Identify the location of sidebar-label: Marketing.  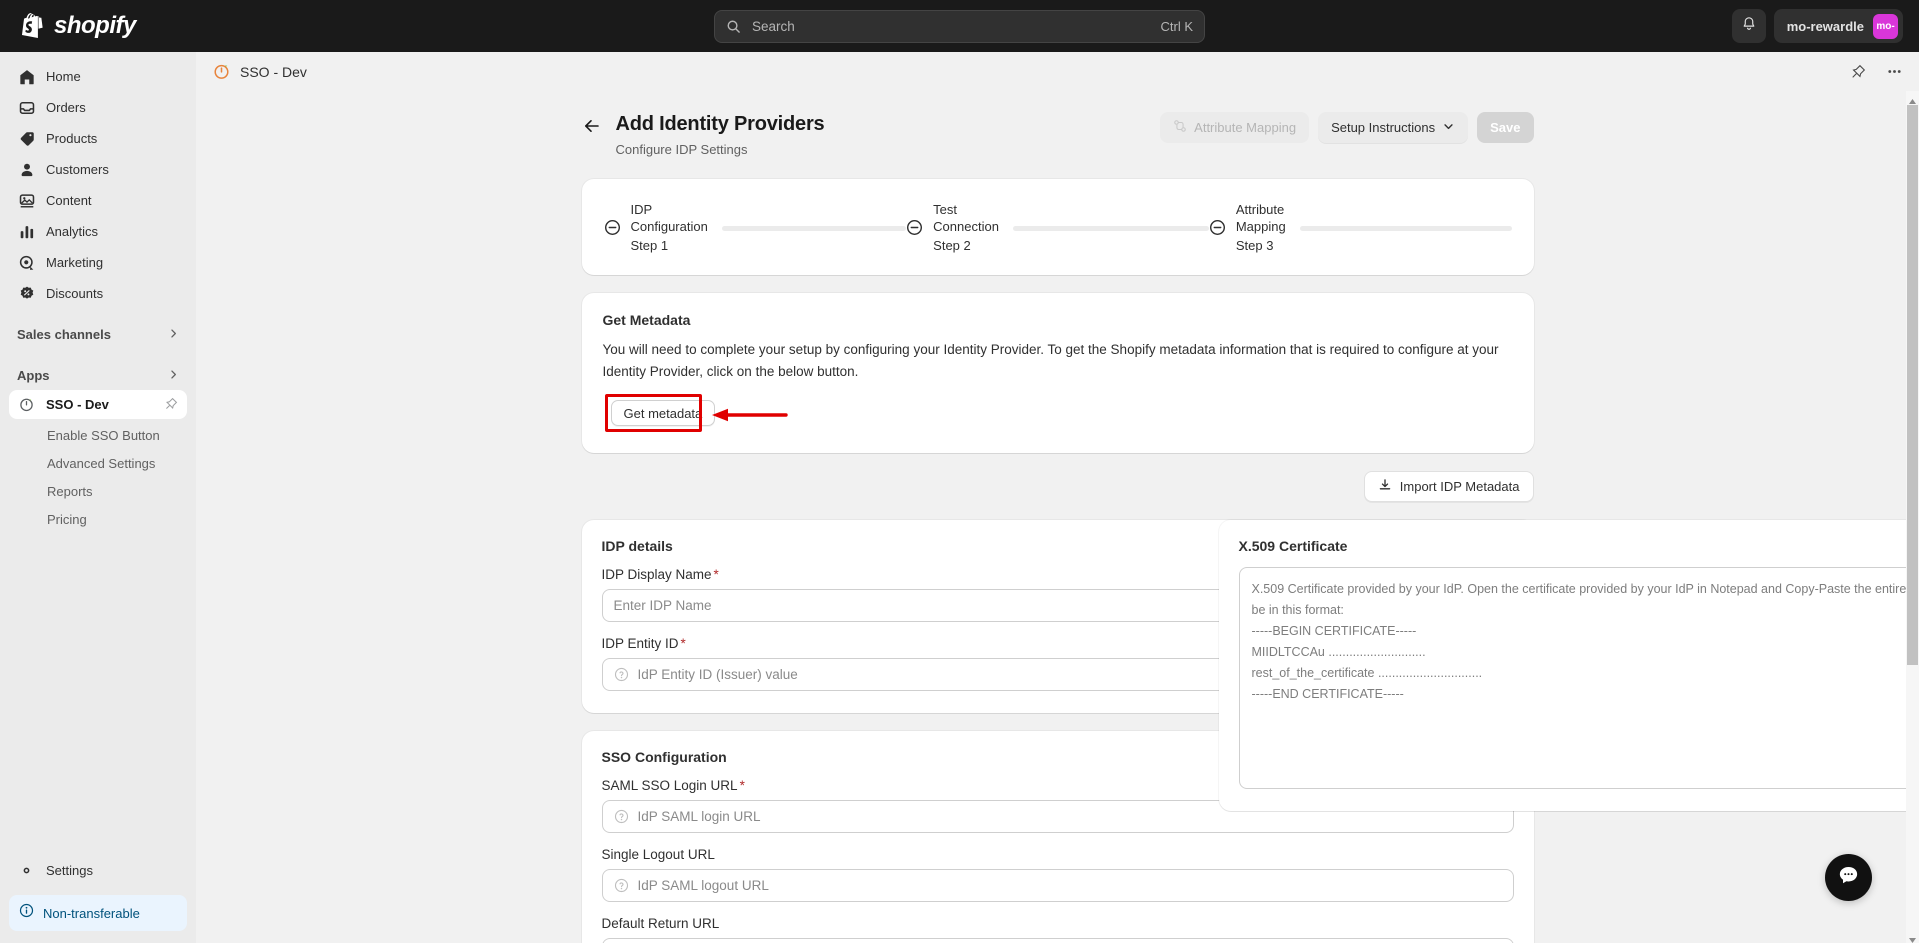
(75, 262).